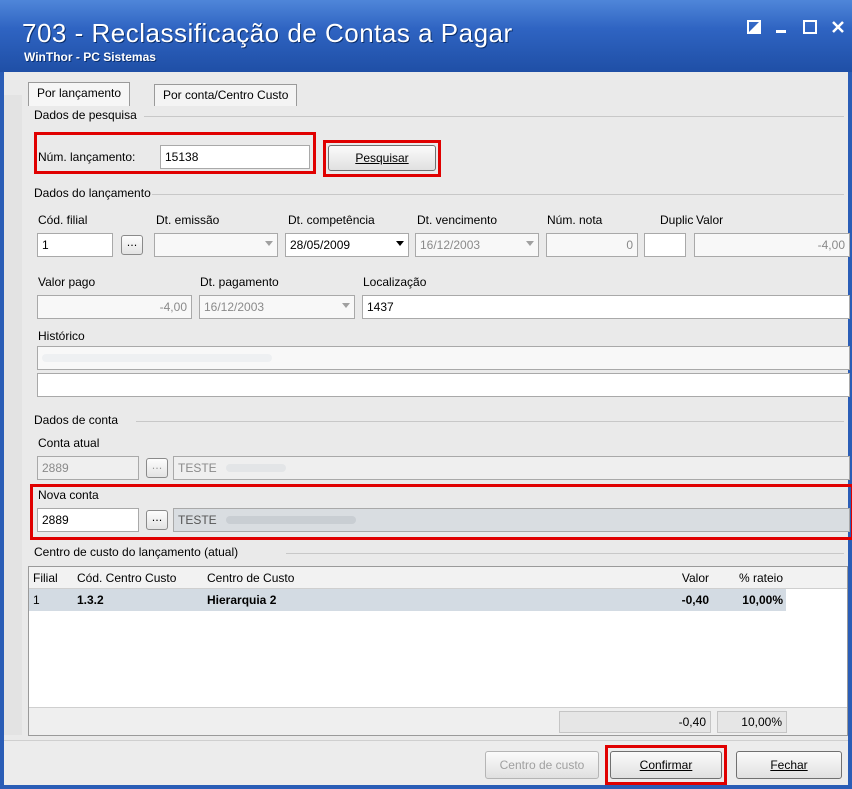 This screenshot has height=789, width=852. I want to click on total-rateio: 10,00%, so click(761, 722).